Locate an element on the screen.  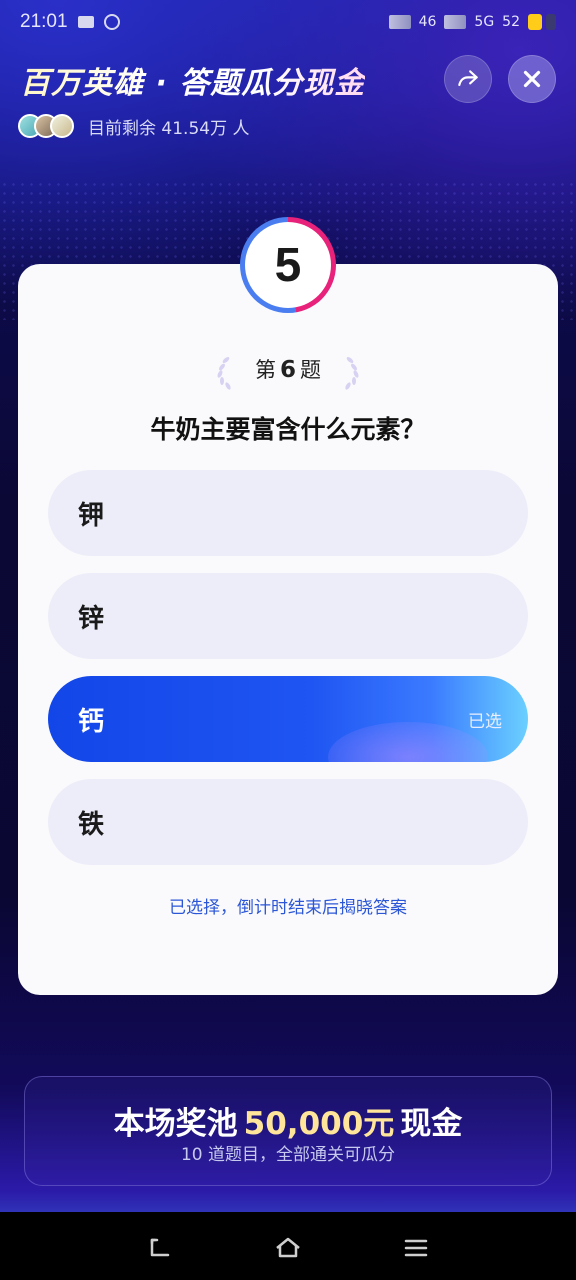
countdown-timer: 5 is located at coordinates (288, 265).